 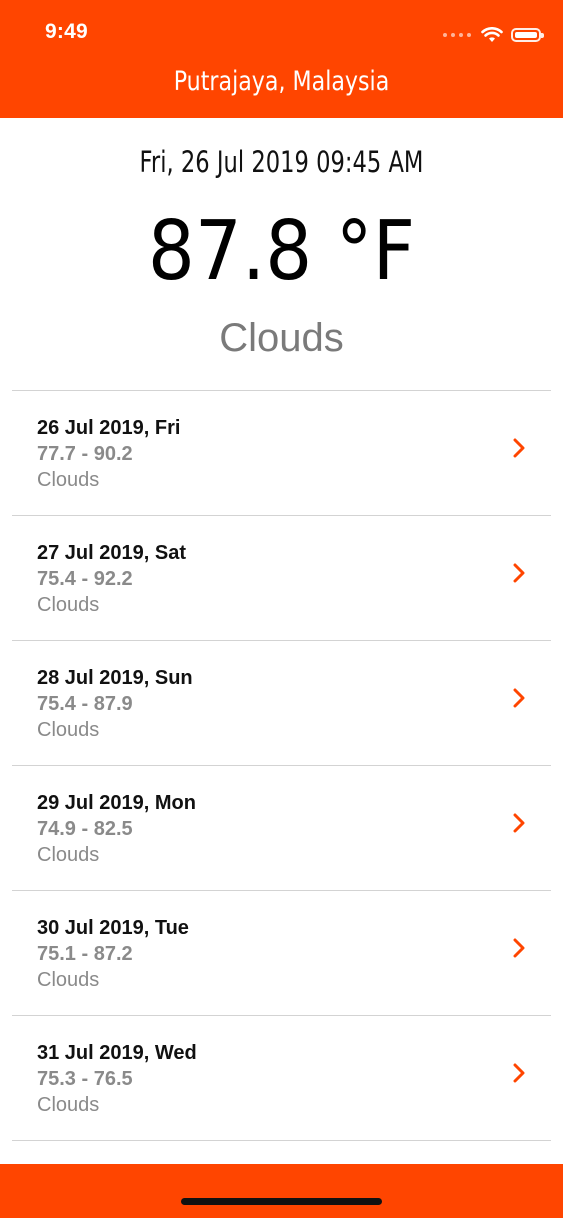 What do you see at coordinates (117, 1053) in the screenshot?
I see `forecast-date: 31 Jul 2019, Wed` at bounding box center [117, 1053].